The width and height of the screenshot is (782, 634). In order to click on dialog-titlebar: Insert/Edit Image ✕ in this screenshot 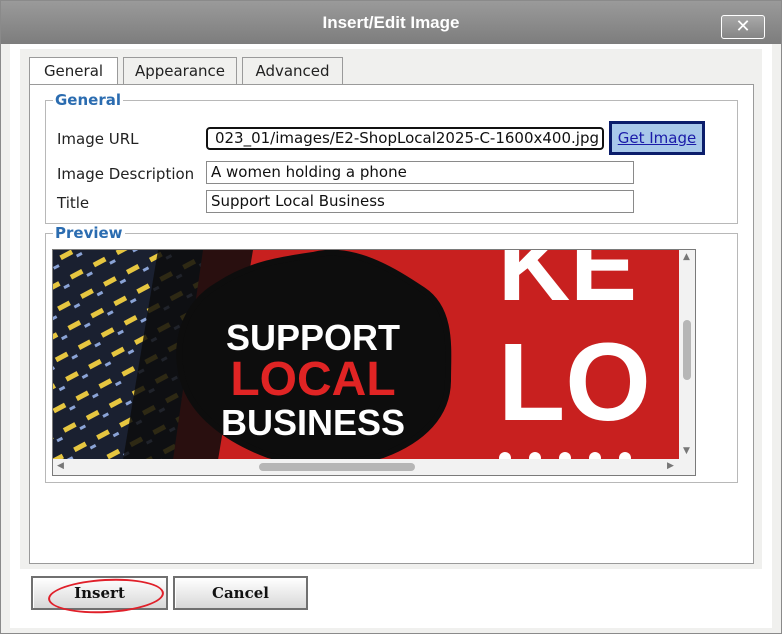, I will do `click(391, 22)`.